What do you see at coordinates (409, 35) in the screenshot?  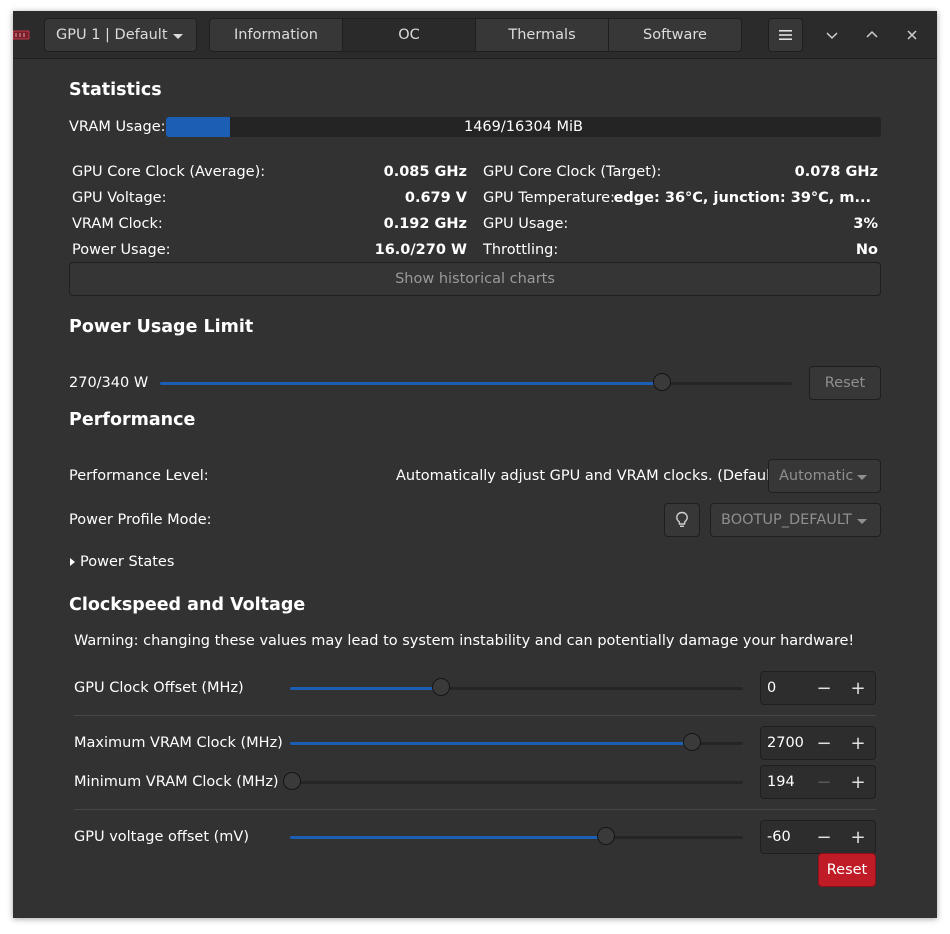 I see `tab-oc: OC` at bounding box center [409, 35].